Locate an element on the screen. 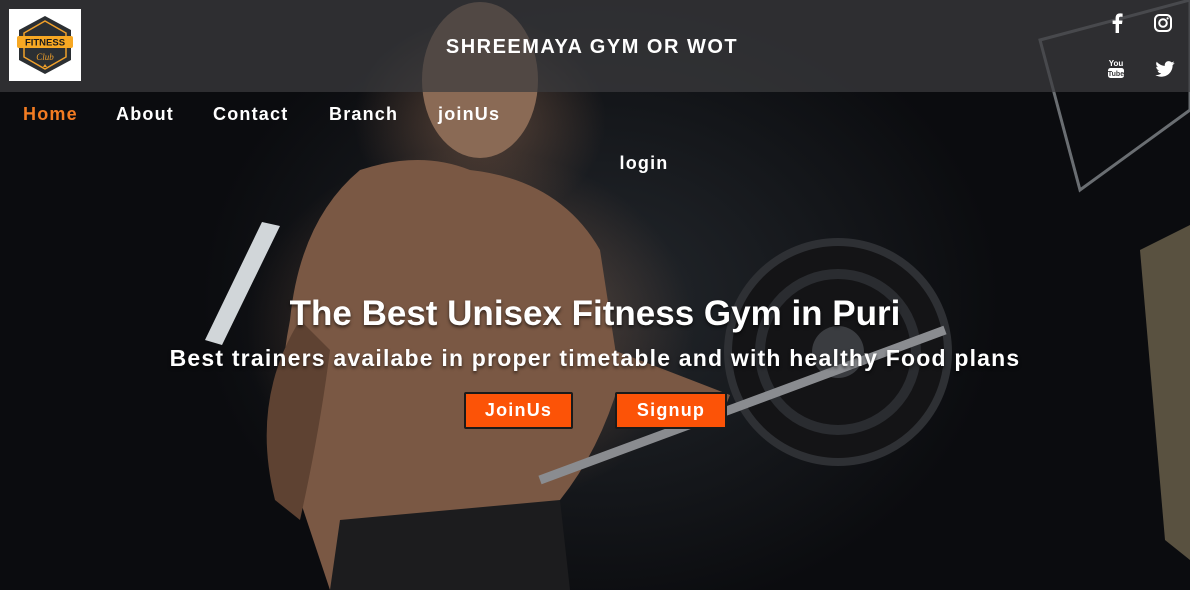  facebook-icon is located at coordinates (1117, 23).